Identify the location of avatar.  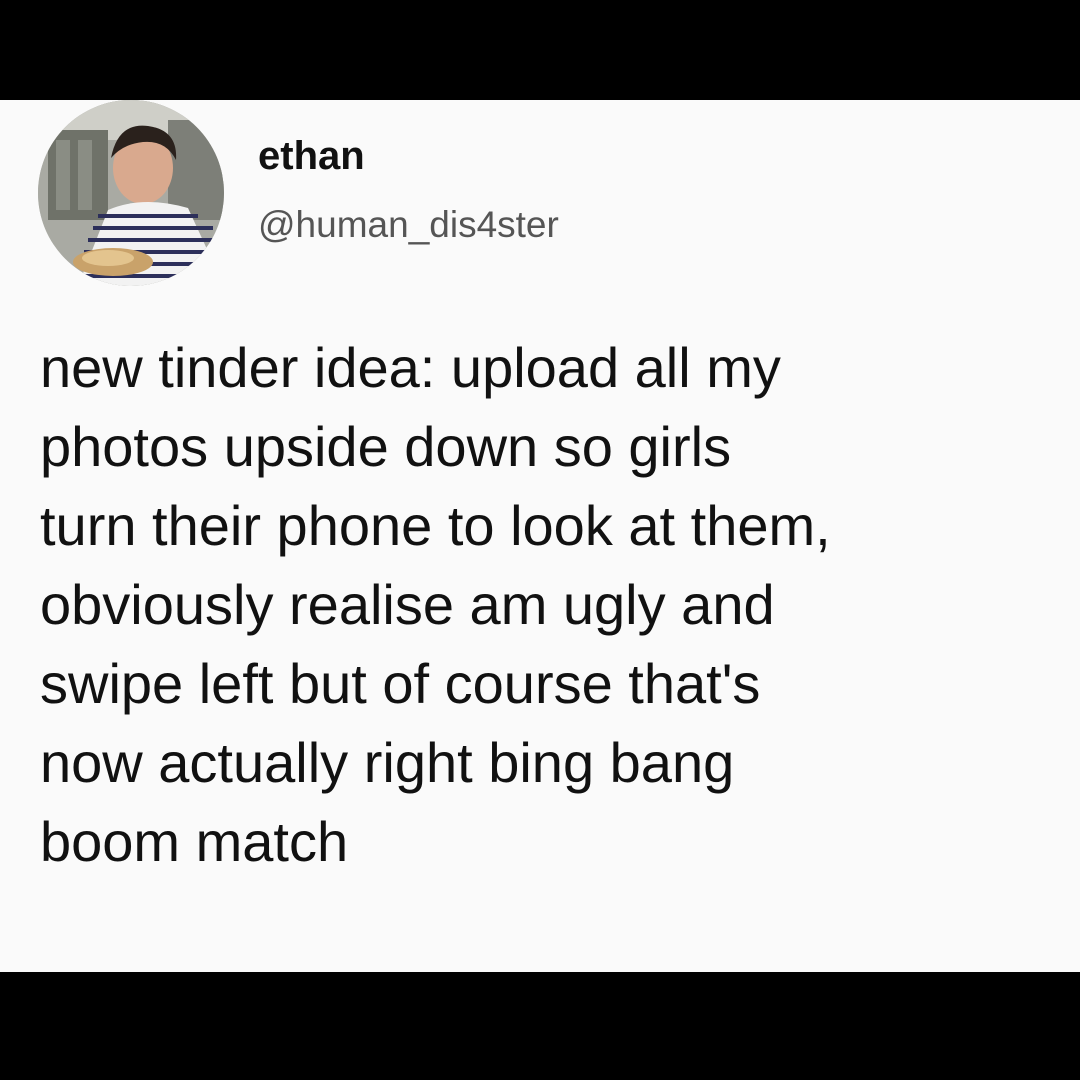
(131, 193).